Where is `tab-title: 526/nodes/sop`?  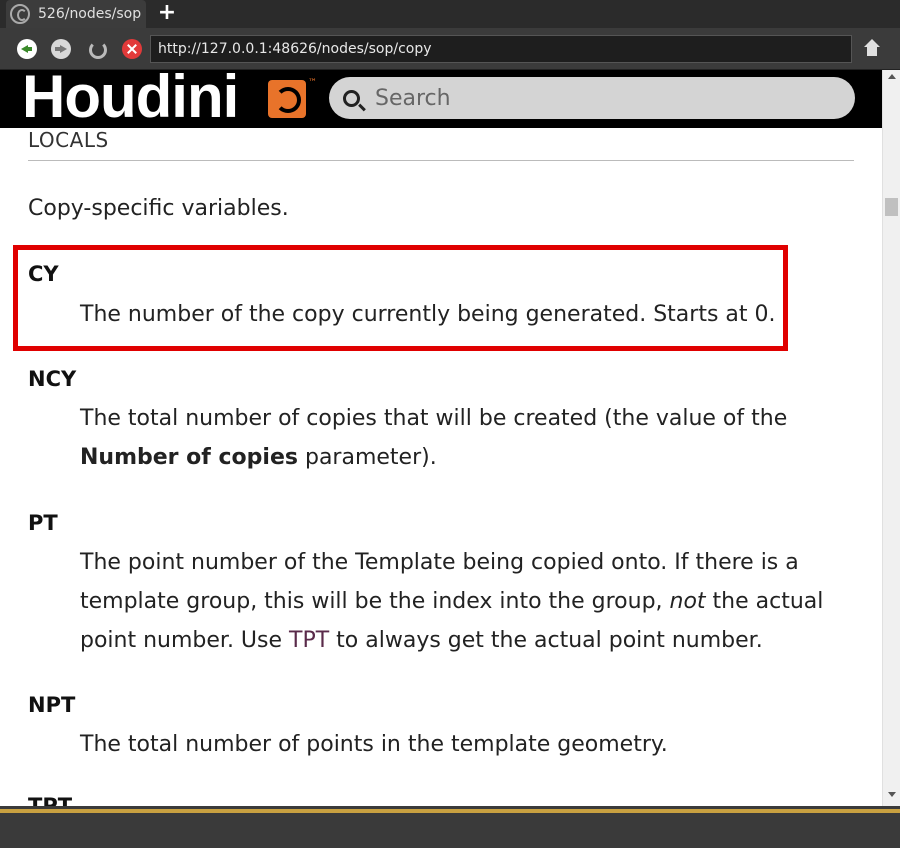
tab-title: 526/nodes/sop is located at coordinates (90, 14).